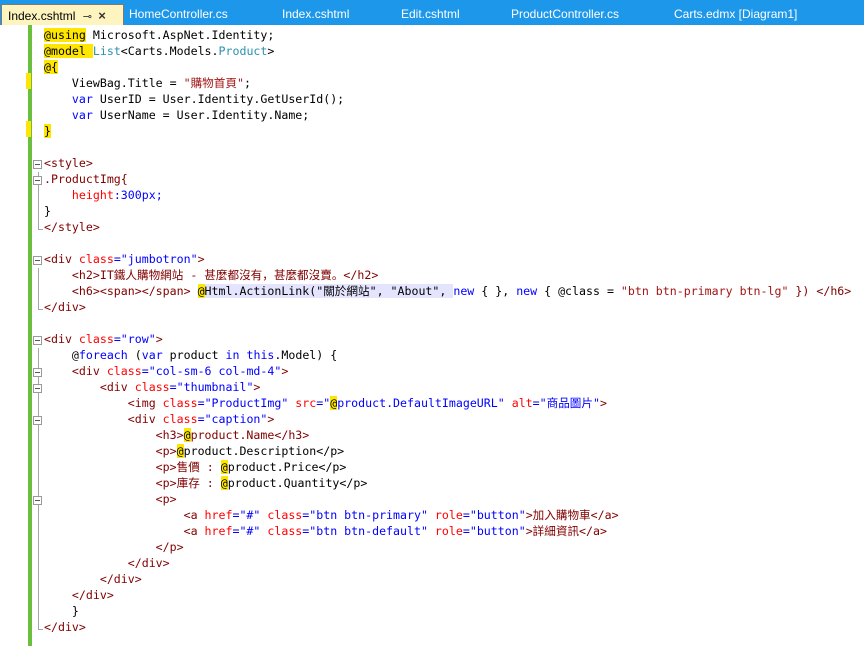  What do you see at coordinates (68, 163) in the screenshot?
I see `code-line: <style>` at bounding box center [68, 163].